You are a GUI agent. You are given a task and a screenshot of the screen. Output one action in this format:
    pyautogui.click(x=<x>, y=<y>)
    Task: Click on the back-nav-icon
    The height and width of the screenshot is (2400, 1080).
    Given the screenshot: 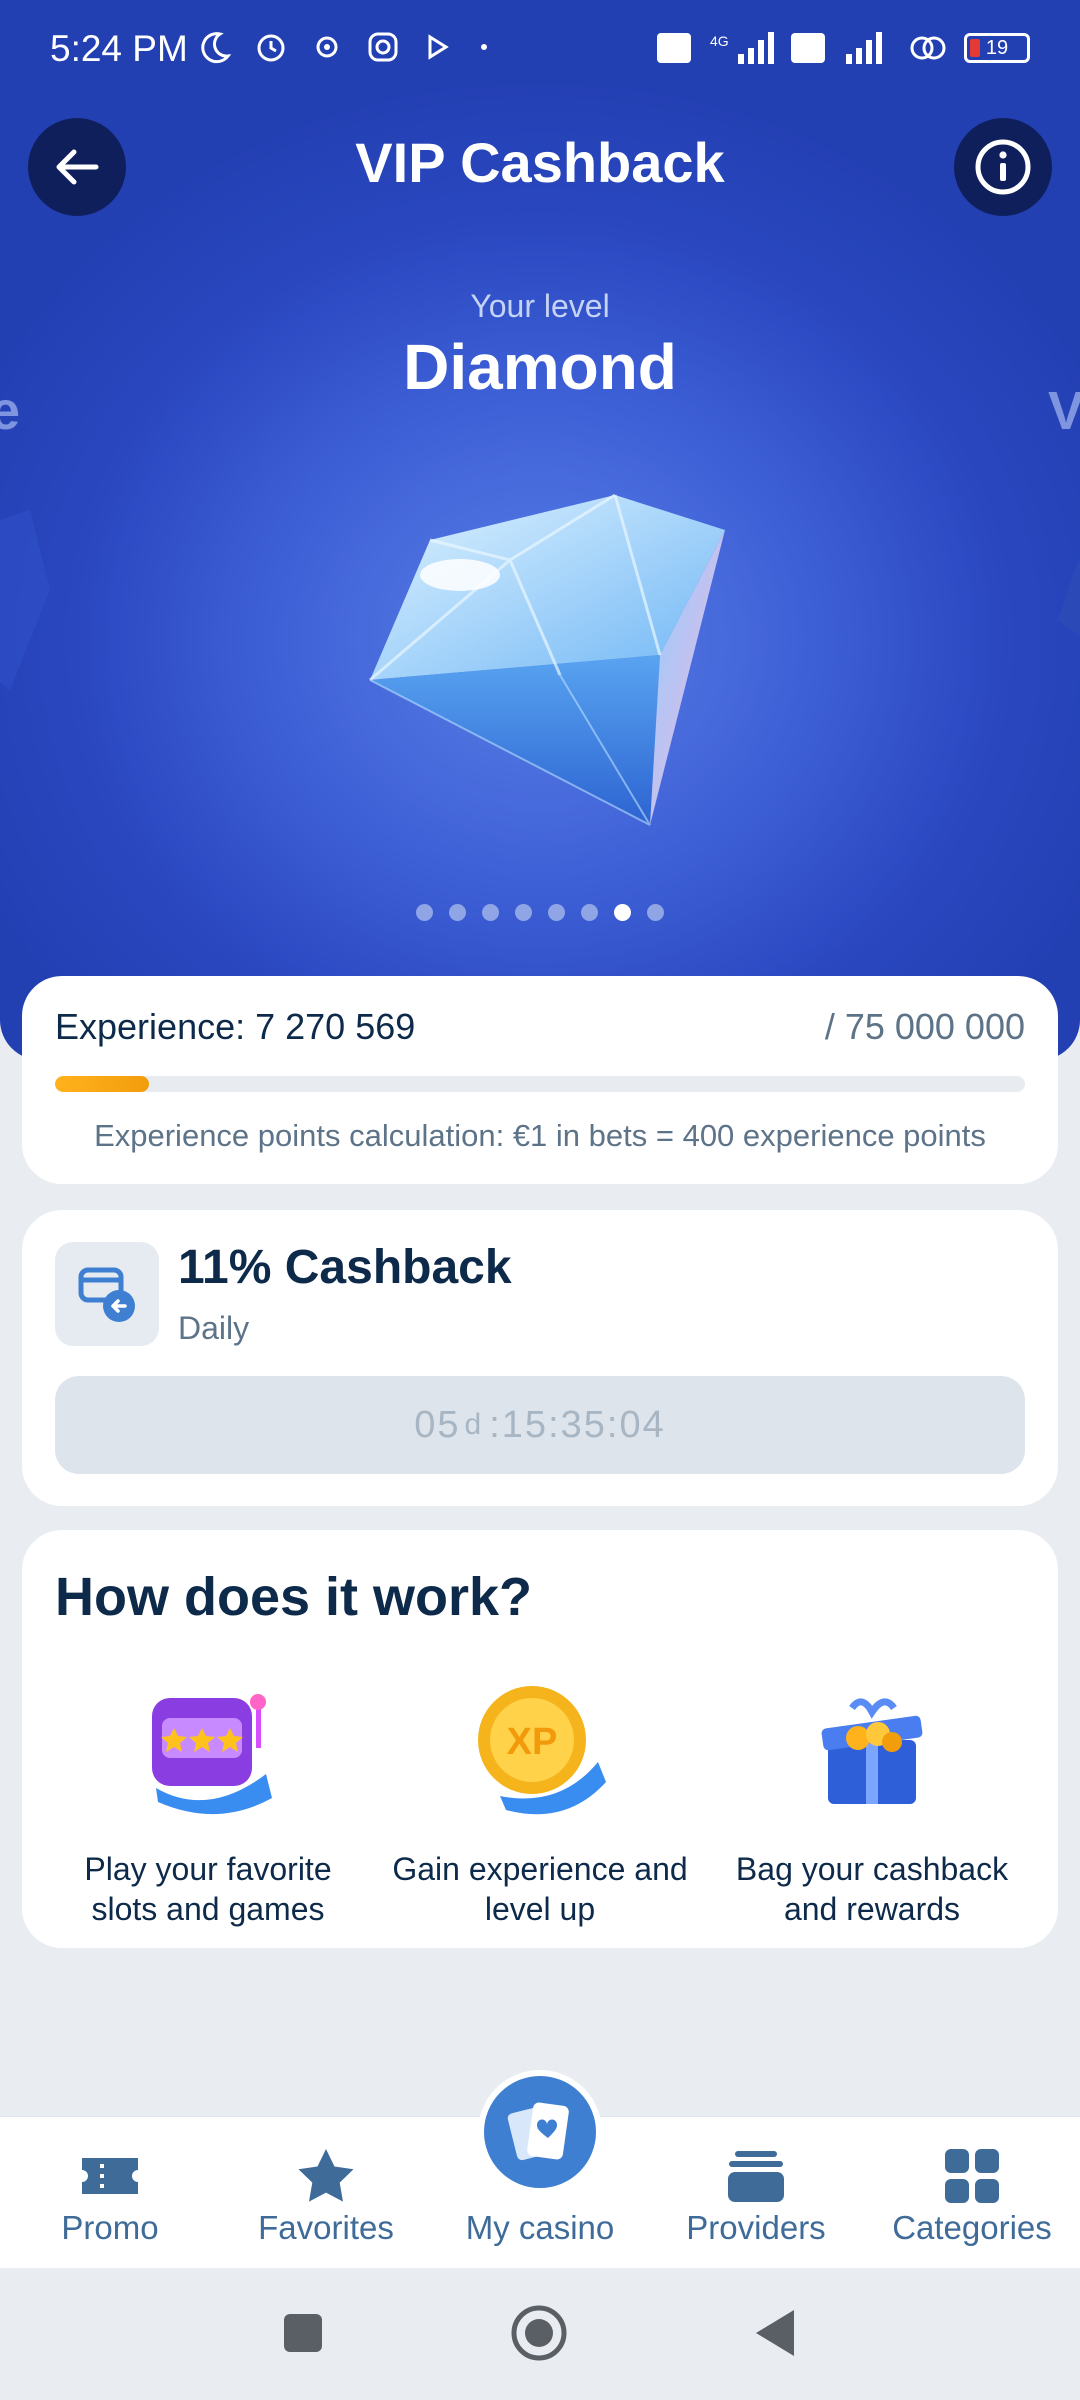 What is the action you would take?
    pyautogui.click(x=775, y=2333)
    